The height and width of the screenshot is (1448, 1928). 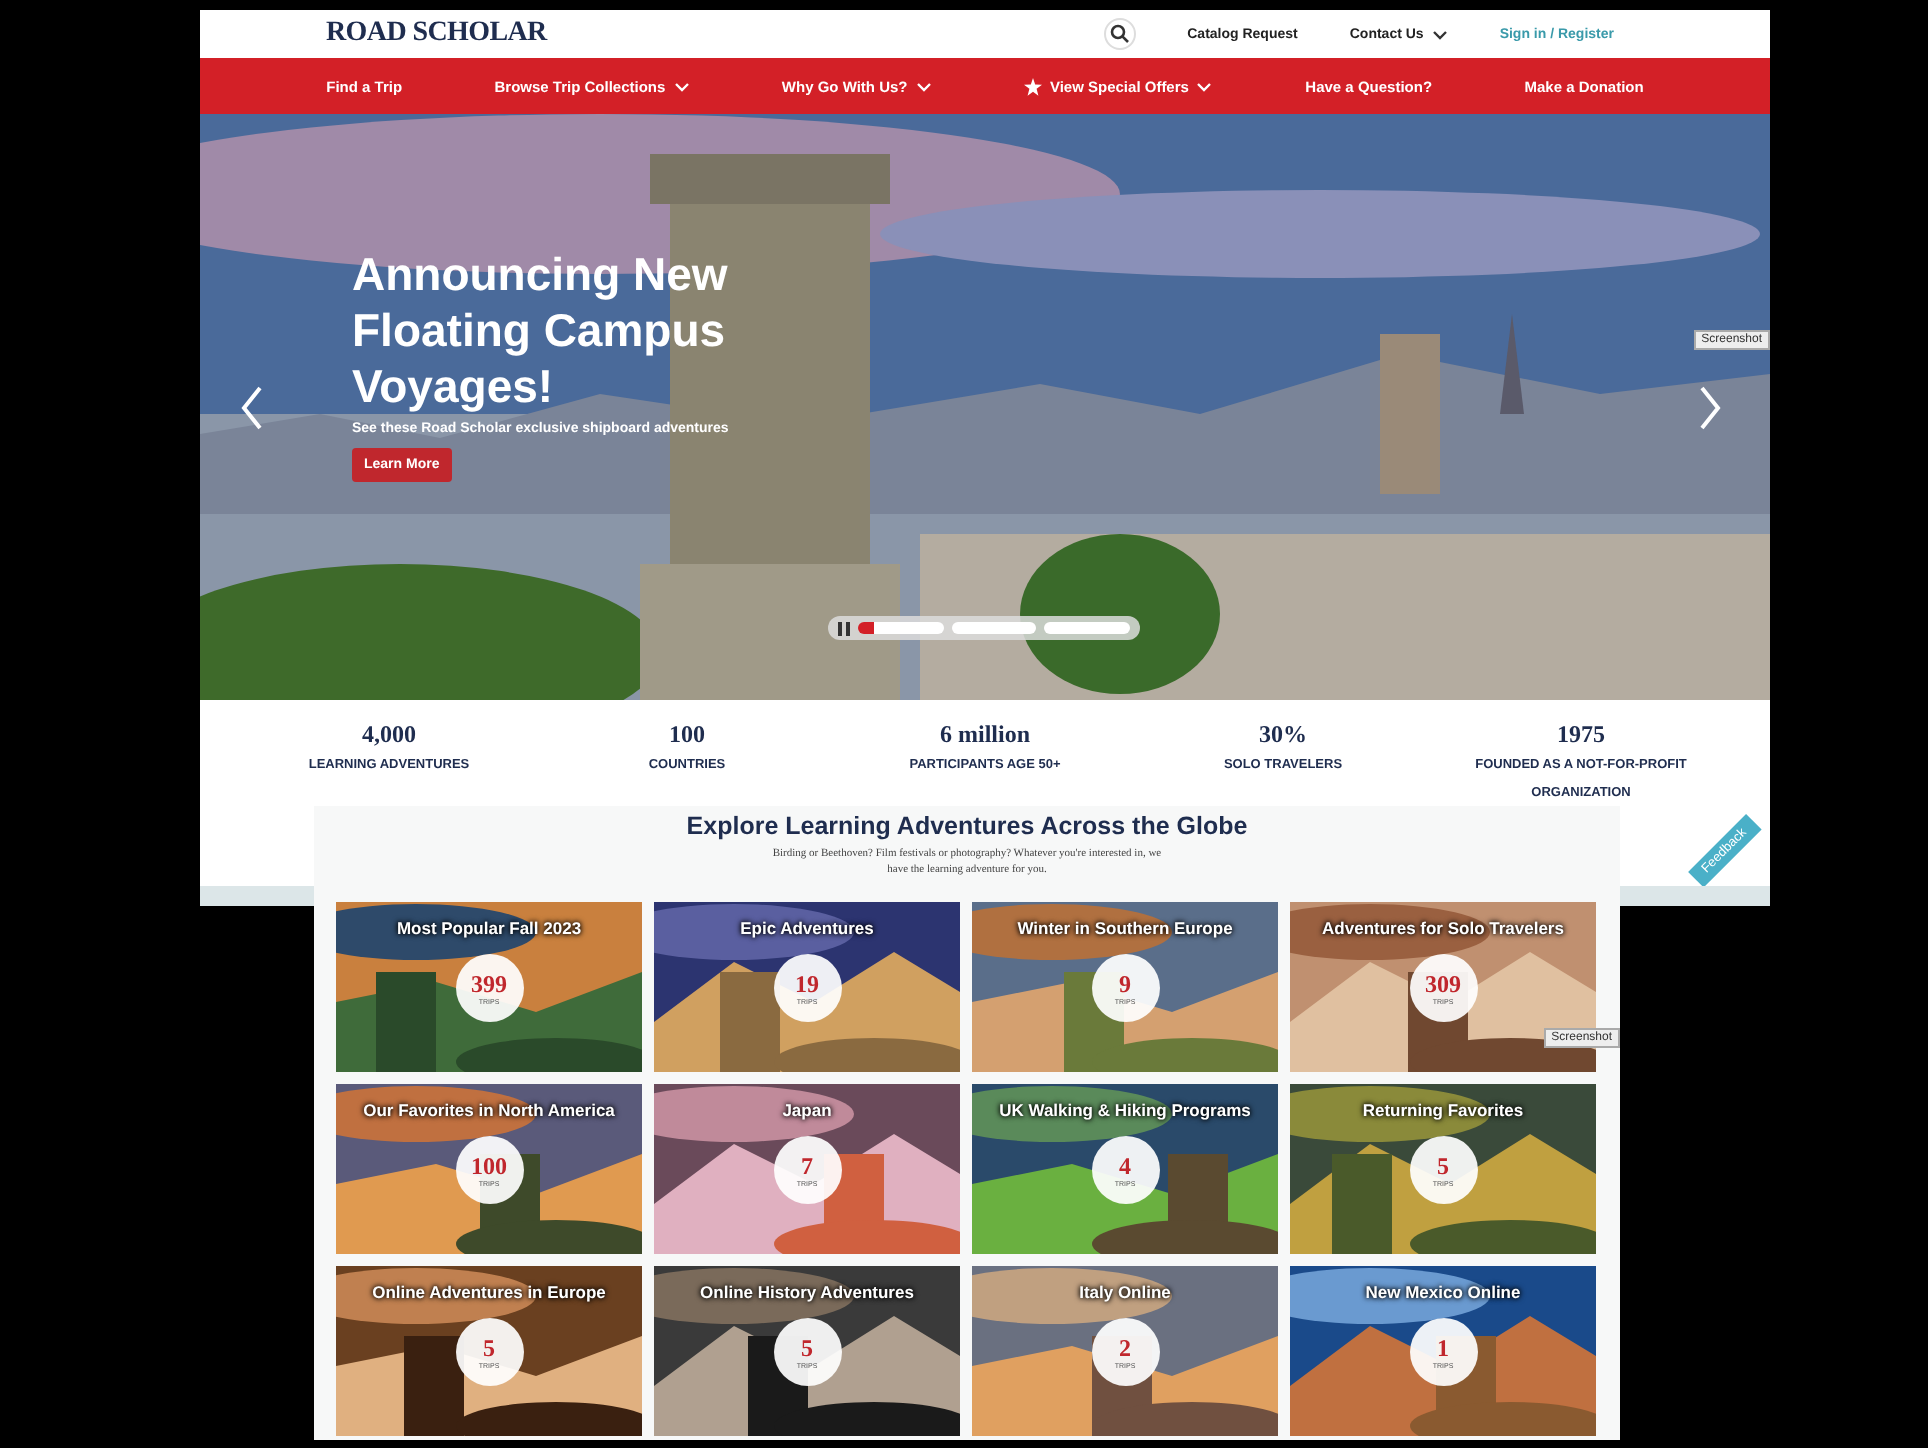 I want to click on stat-value: 4,000, so click(x=389, y=735).